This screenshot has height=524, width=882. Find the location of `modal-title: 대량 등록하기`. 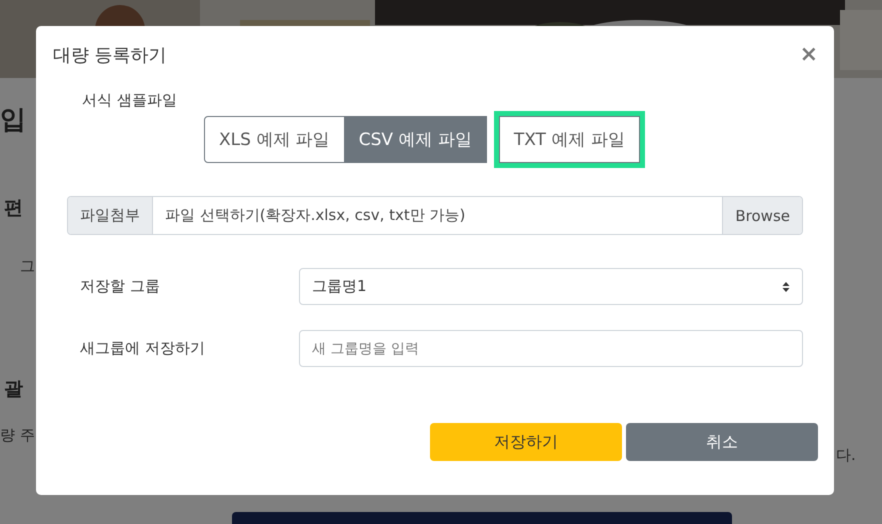

modal-title: 대량 등록하기 is located at coordinates (110, 55).